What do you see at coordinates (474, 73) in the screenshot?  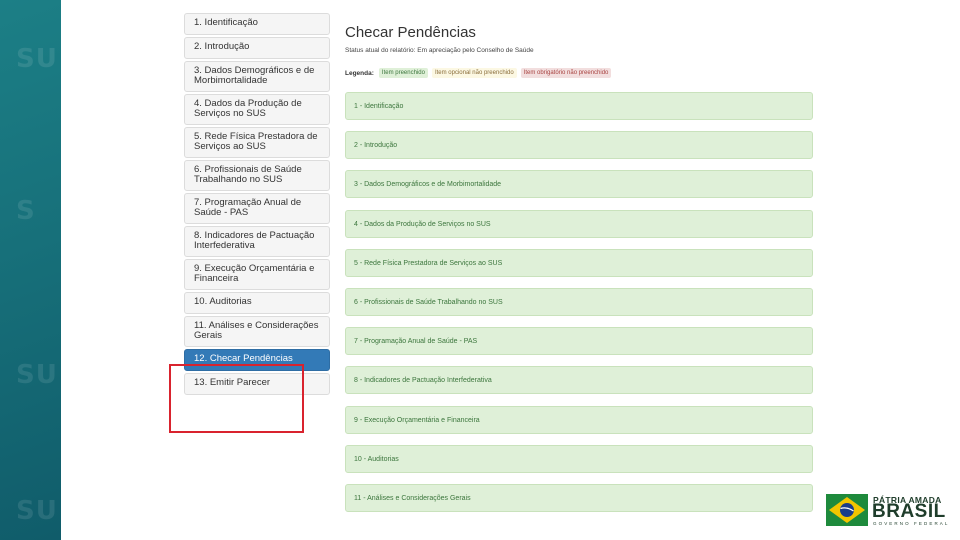 I see `legend-item-optional: Item opcional não preenchido` at bounding box center [474, 73].